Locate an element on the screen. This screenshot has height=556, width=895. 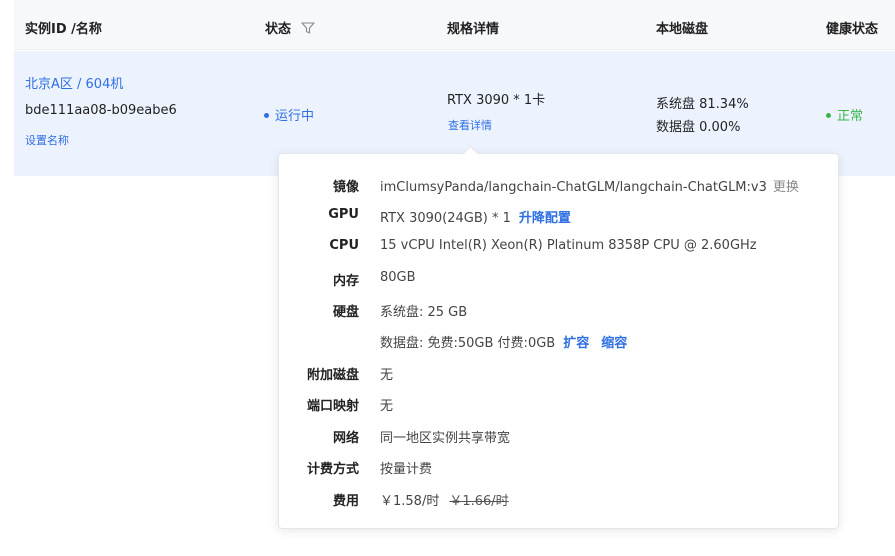
table-header: 实例ID /名称 状态 规格详情 本地磁盘 健康状态 is located at coordinates (454, 25).